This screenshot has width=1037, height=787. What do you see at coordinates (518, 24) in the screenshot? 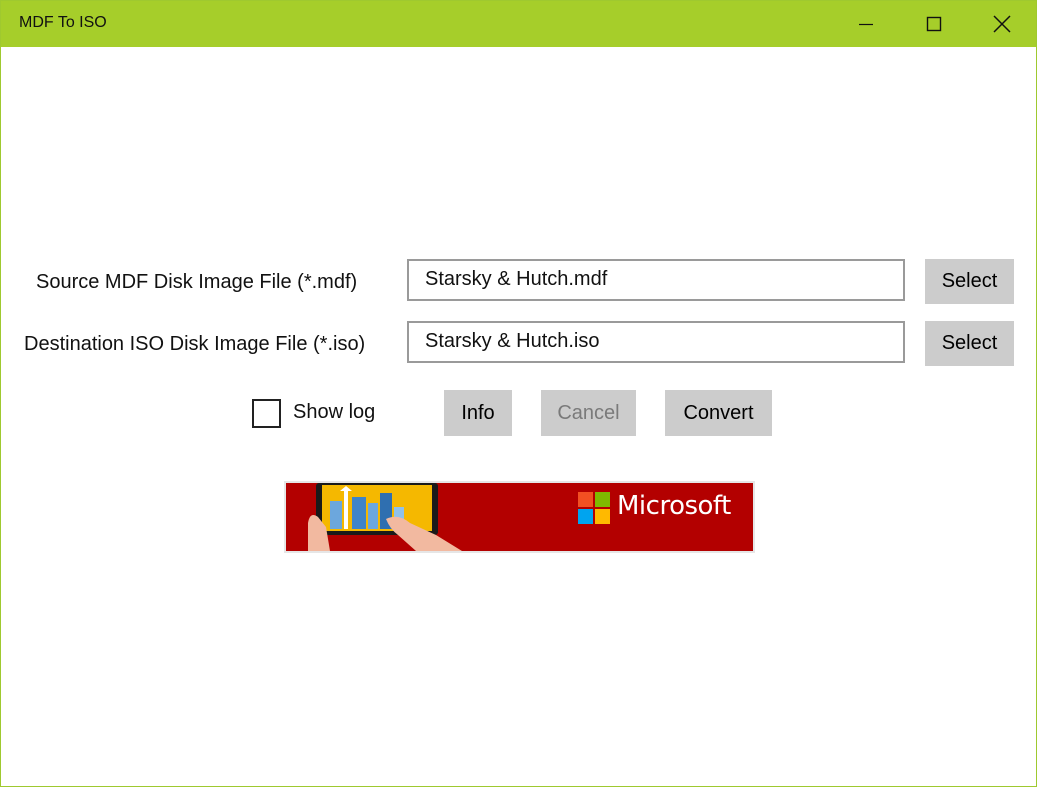
I see `title-bar: MDF To ISO` at bounding box center [518, 24].